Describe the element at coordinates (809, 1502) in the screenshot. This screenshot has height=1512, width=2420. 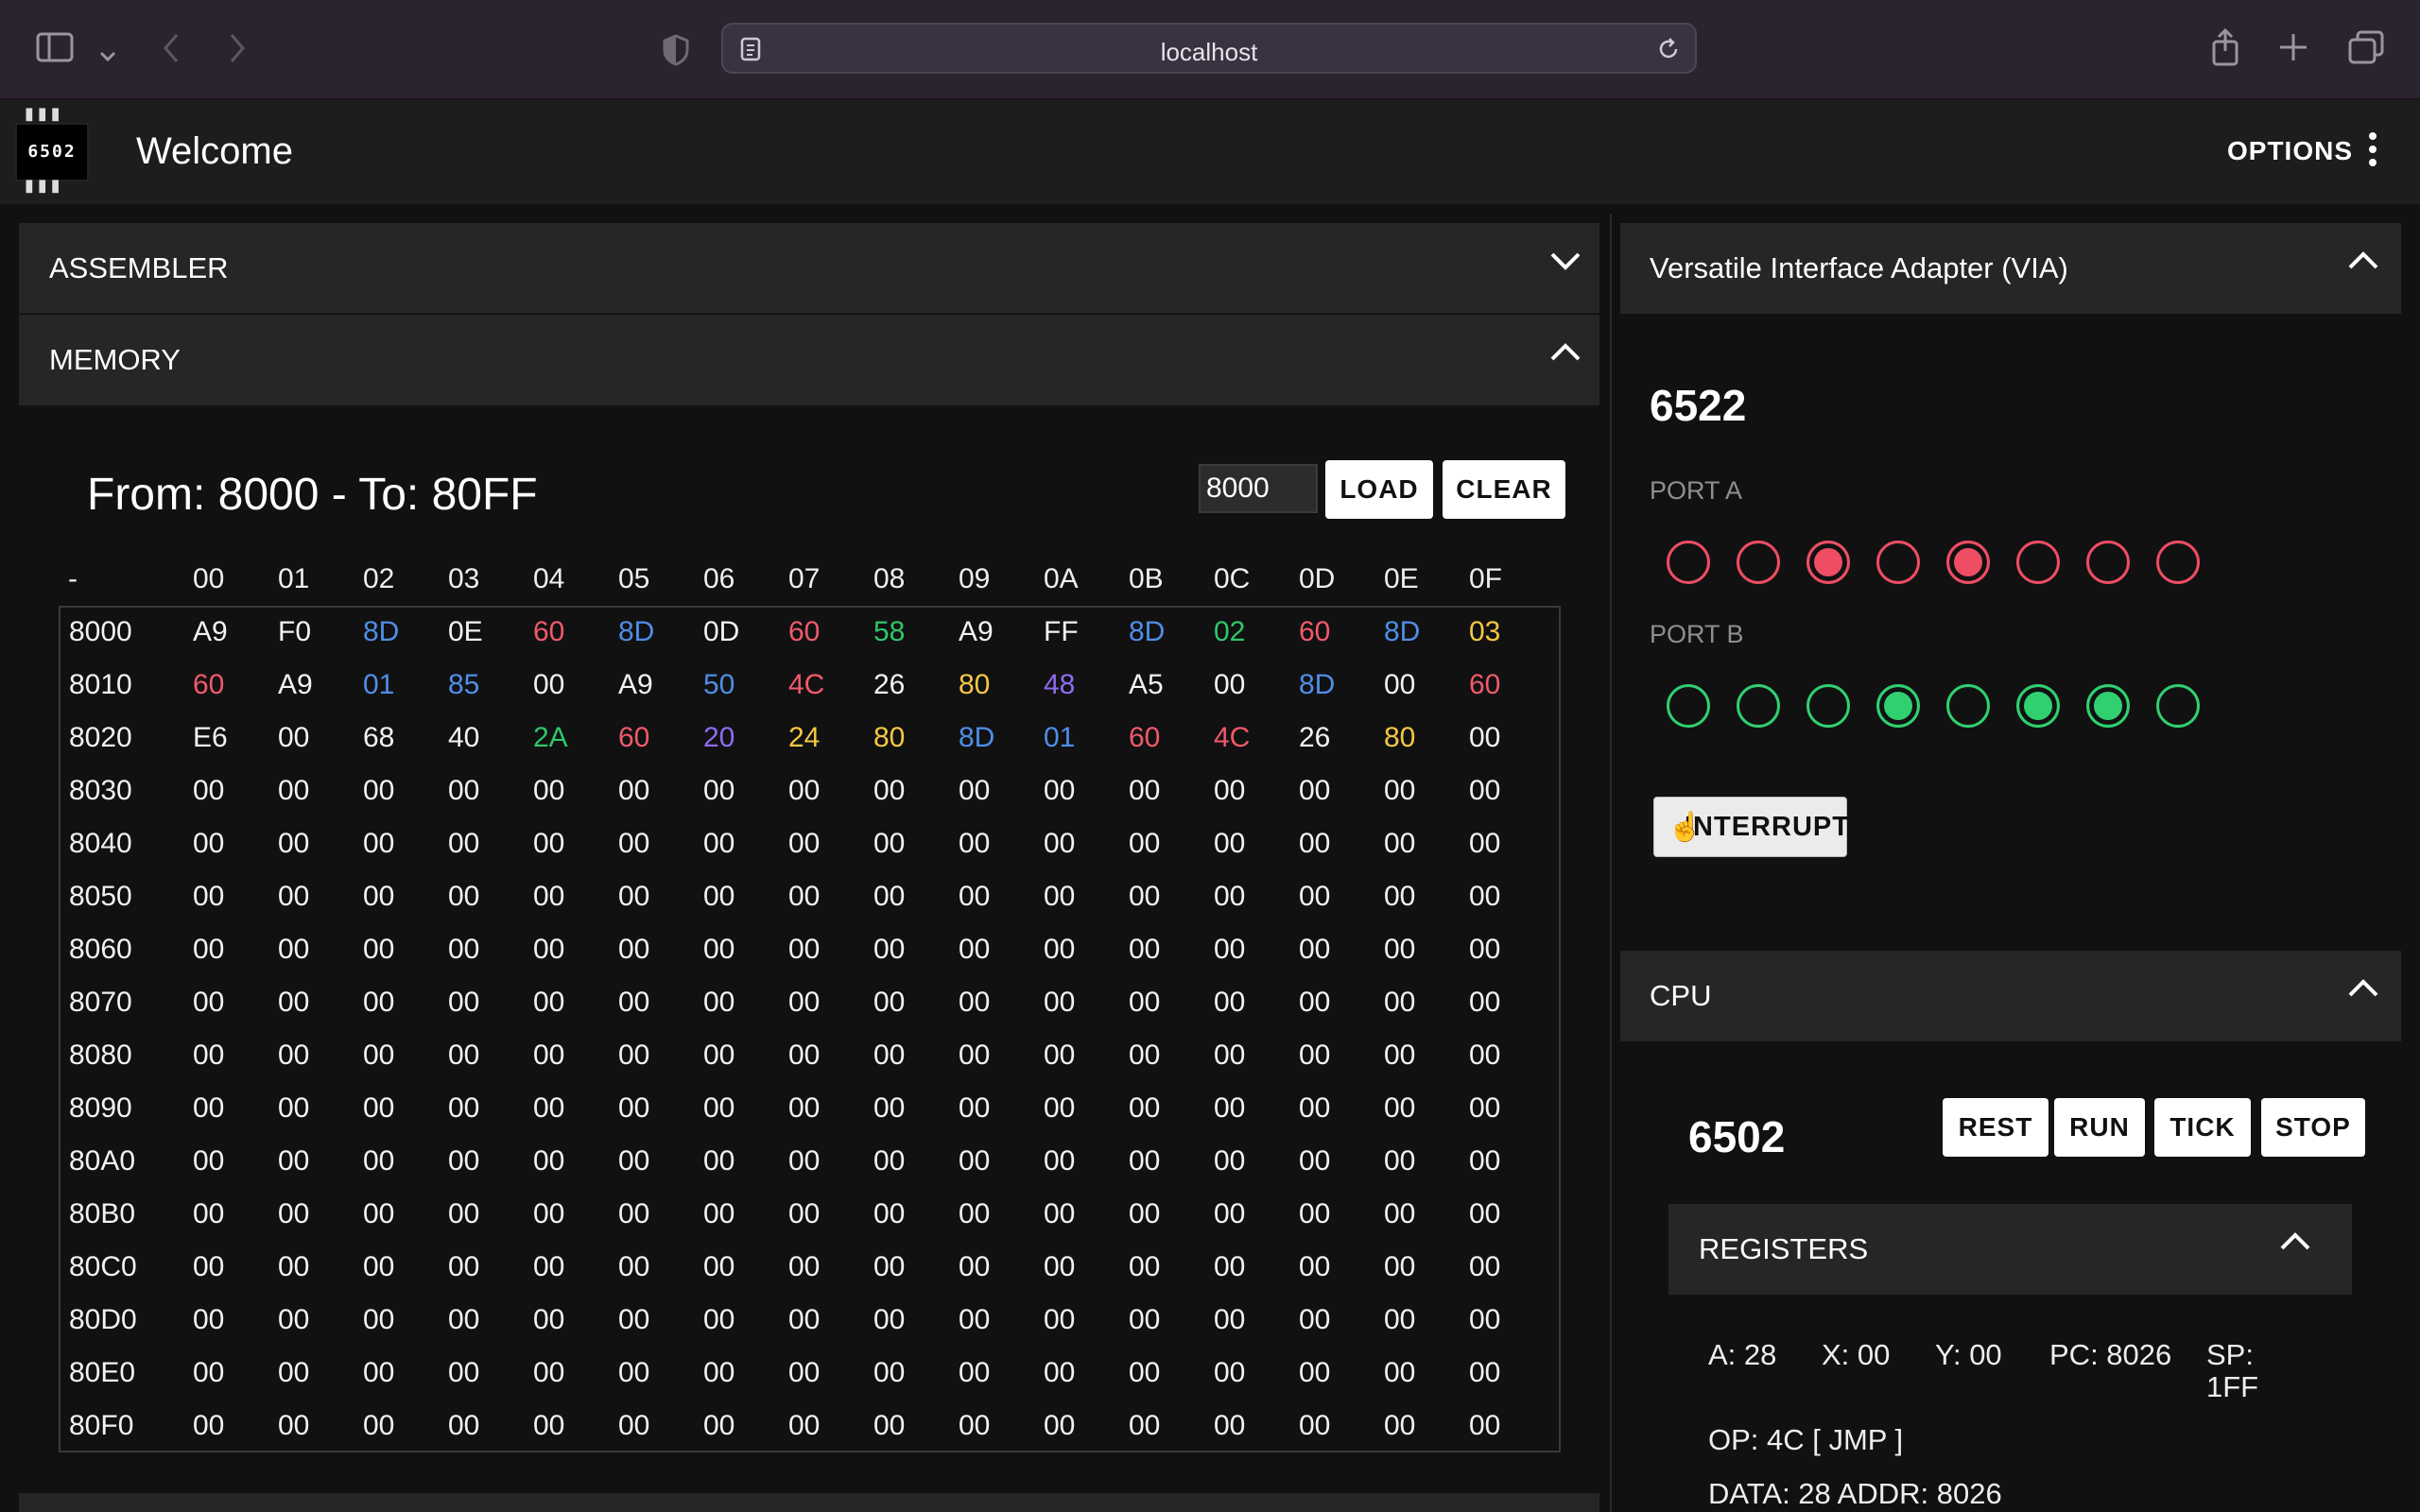
I see `next-section-header` at that location.